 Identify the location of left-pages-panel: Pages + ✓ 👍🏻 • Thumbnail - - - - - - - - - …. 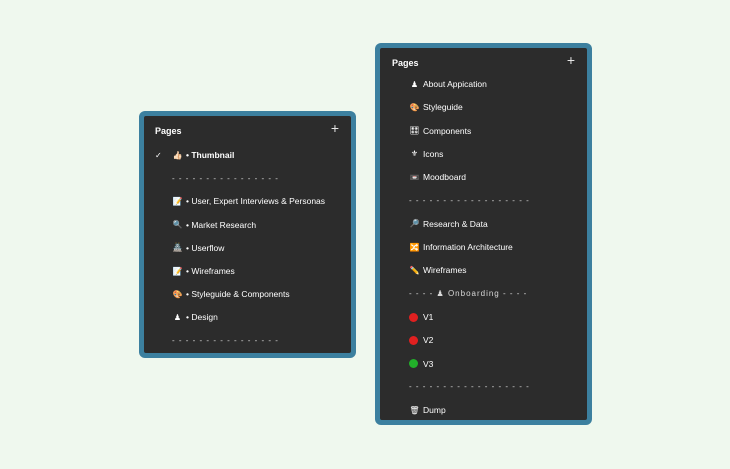
(247, 234).